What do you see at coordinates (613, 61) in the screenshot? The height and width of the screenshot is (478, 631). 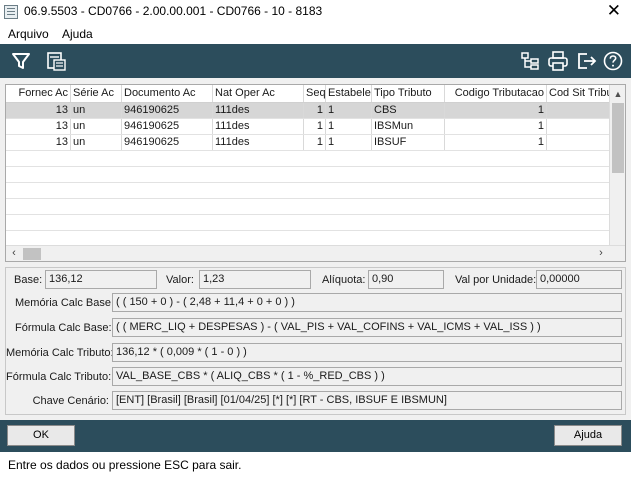 I see `help-icon` at bounding box center [613, 61].